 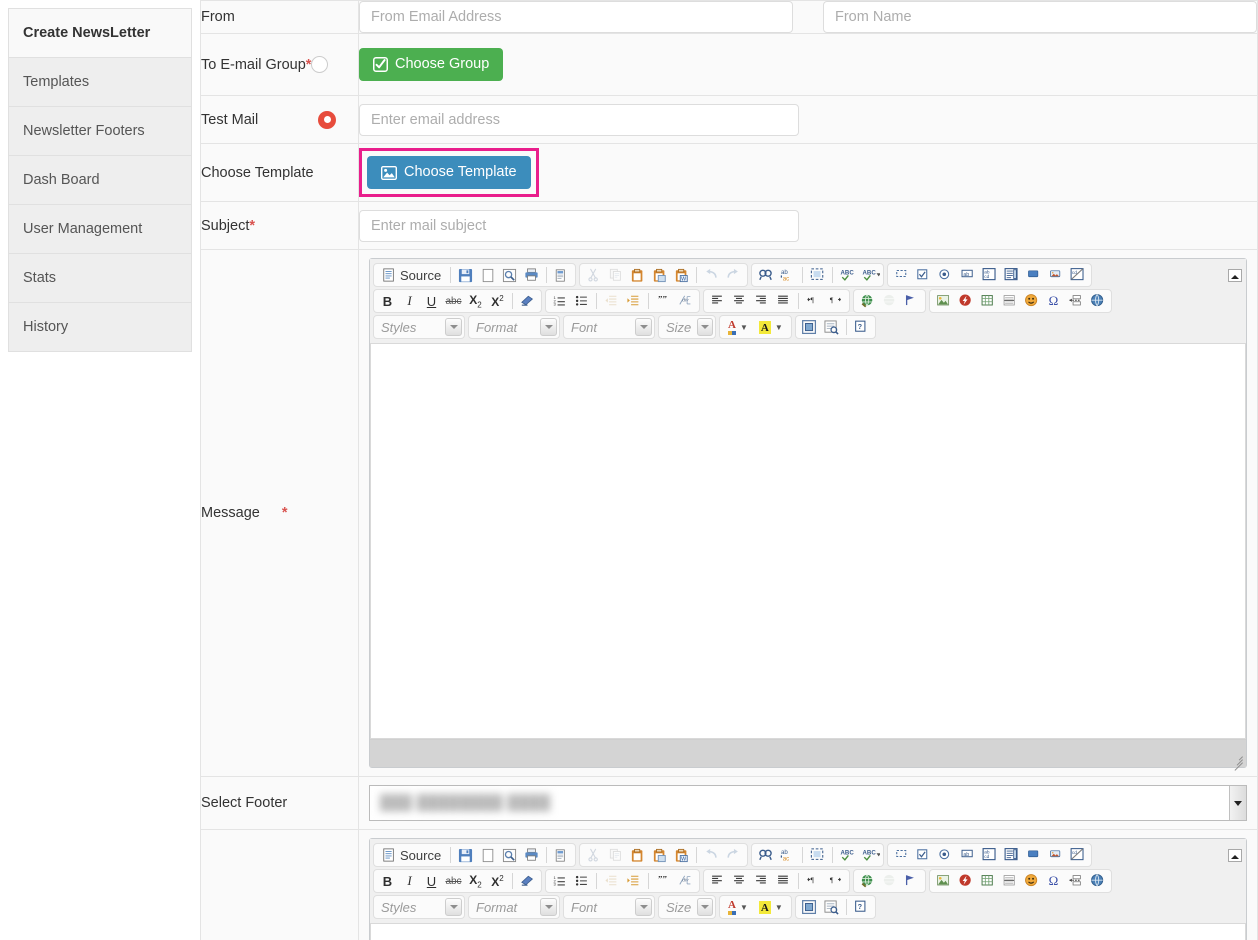 I want to click on editor-resize-grip, so click(x=1237, y=761).